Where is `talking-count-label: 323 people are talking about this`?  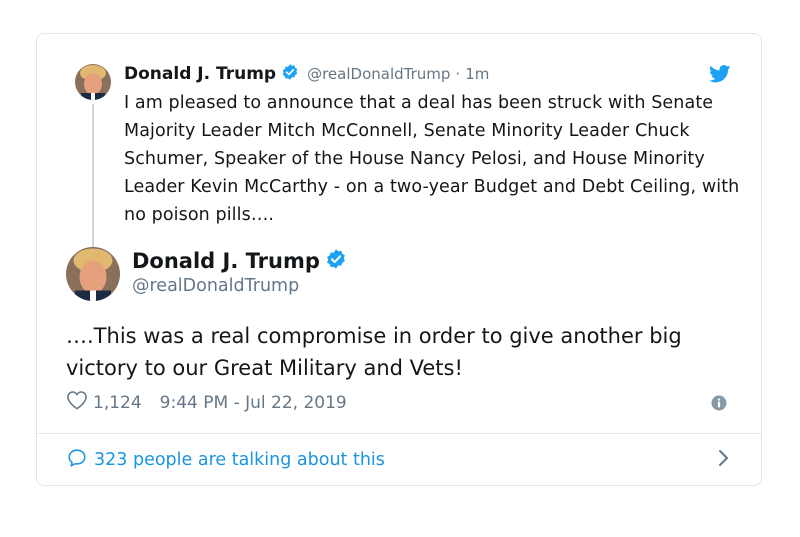
talking-count-label: 323 people are talking about this is located at coordinates (239, 460).